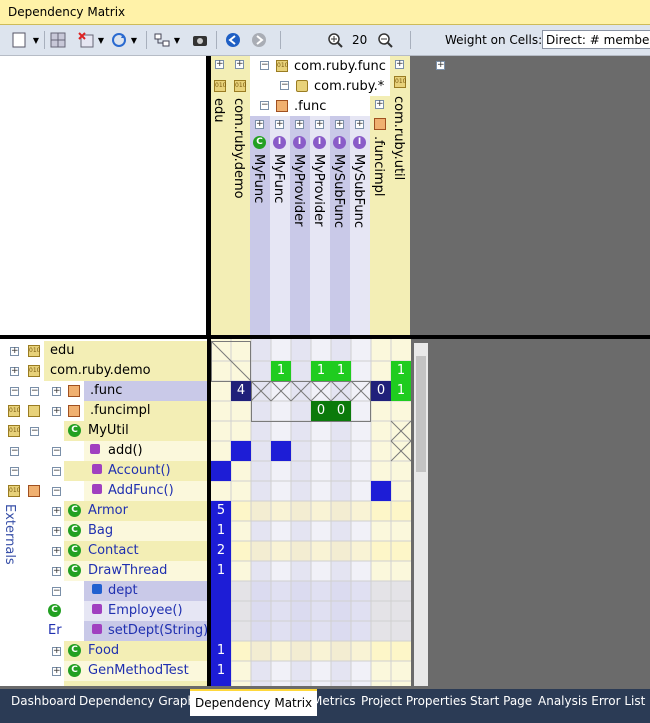 The image size is (650, 723). What do you see at coordinates (103, 551) in the screenshot?
I see `row-header-contact: + C Contact` at bounding box center [103, 551].